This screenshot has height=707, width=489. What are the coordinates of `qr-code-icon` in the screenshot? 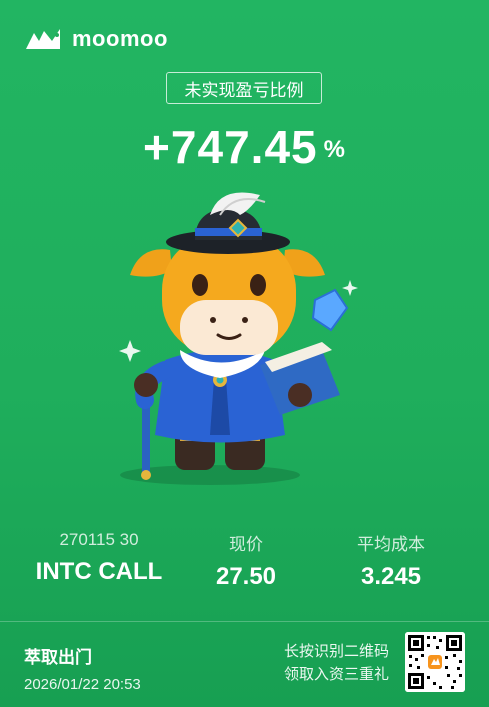 It's located at (435, 662).